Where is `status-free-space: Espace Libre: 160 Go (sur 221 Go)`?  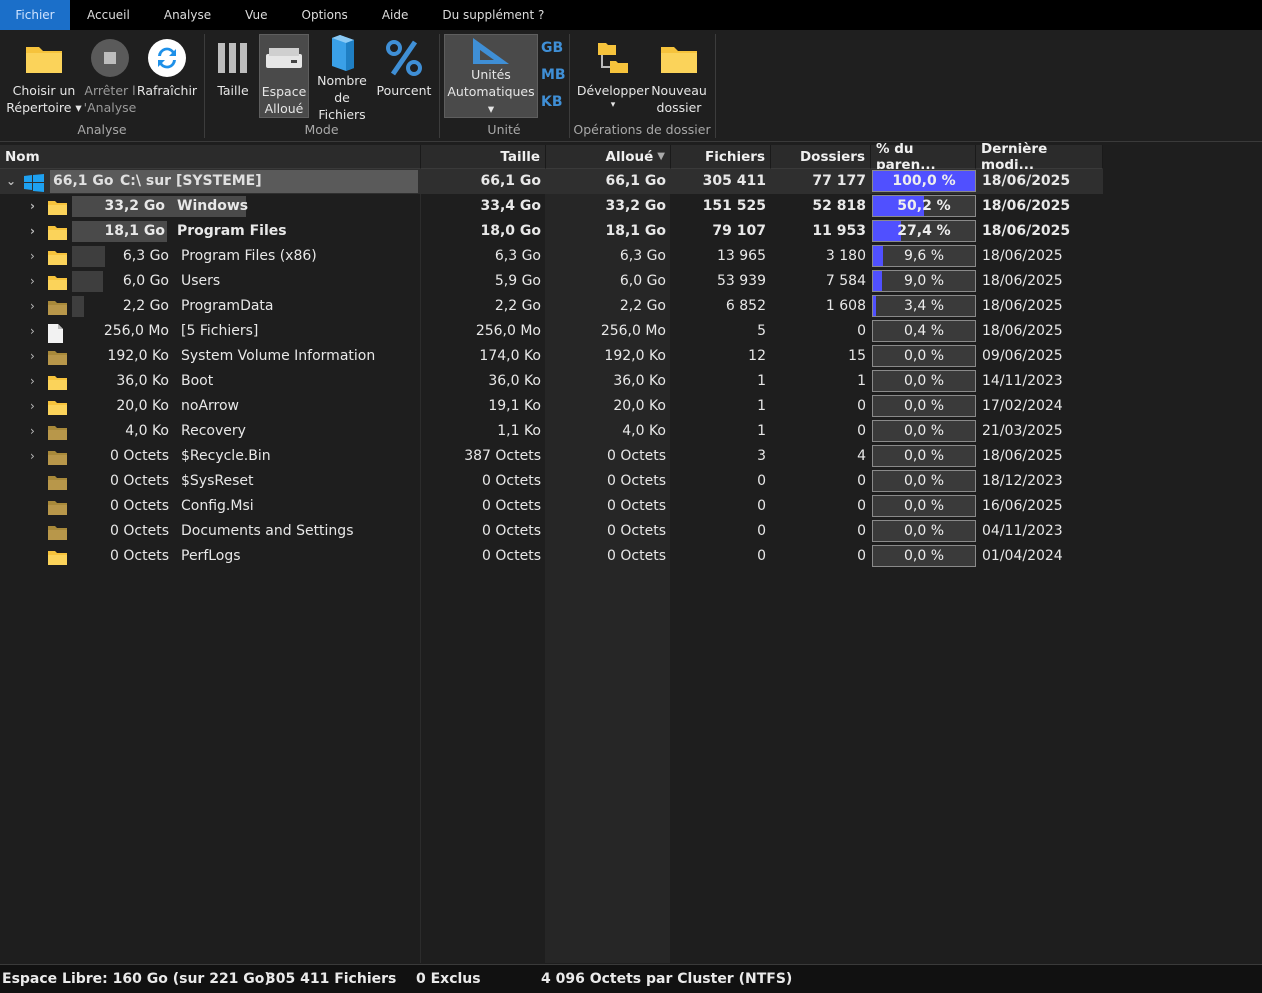 status-free-space: Espace Libre: 160 Go (sur 221 Go) is located at coordinates (136, 979).